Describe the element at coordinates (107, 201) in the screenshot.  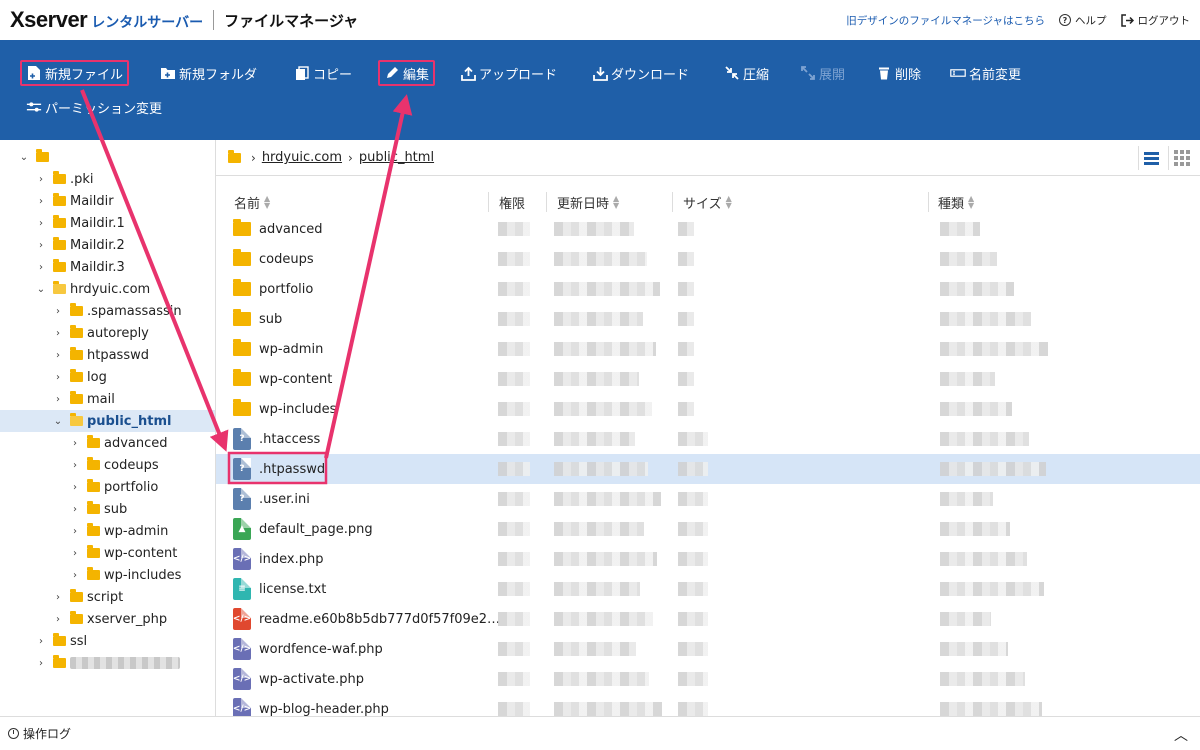
I see `tree-item: › Maildir` at that location.